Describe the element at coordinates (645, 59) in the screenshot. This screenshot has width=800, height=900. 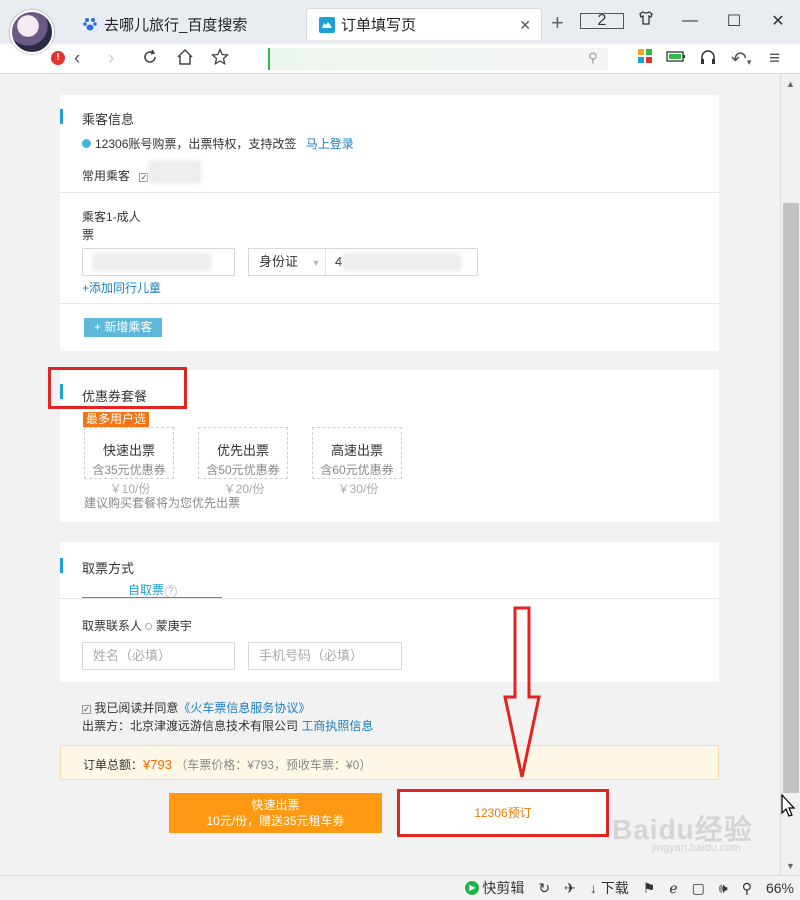
I see `apps-grid-icon` at that location.